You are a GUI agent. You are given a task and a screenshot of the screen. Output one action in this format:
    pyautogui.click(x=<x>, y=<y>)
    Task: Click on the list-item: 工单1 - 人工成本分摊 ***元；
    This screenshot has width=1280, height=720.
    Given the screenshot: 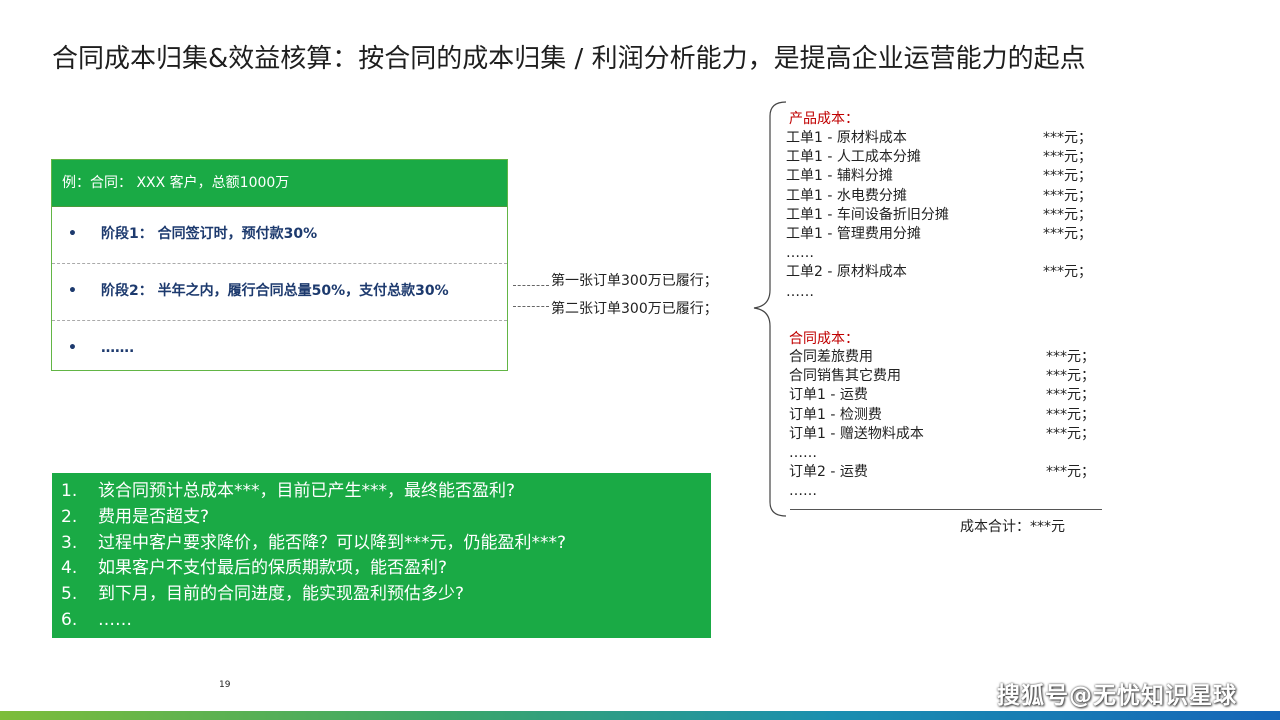 What is the action you would take?
    pyautogui.click(x=939, y=157)
    